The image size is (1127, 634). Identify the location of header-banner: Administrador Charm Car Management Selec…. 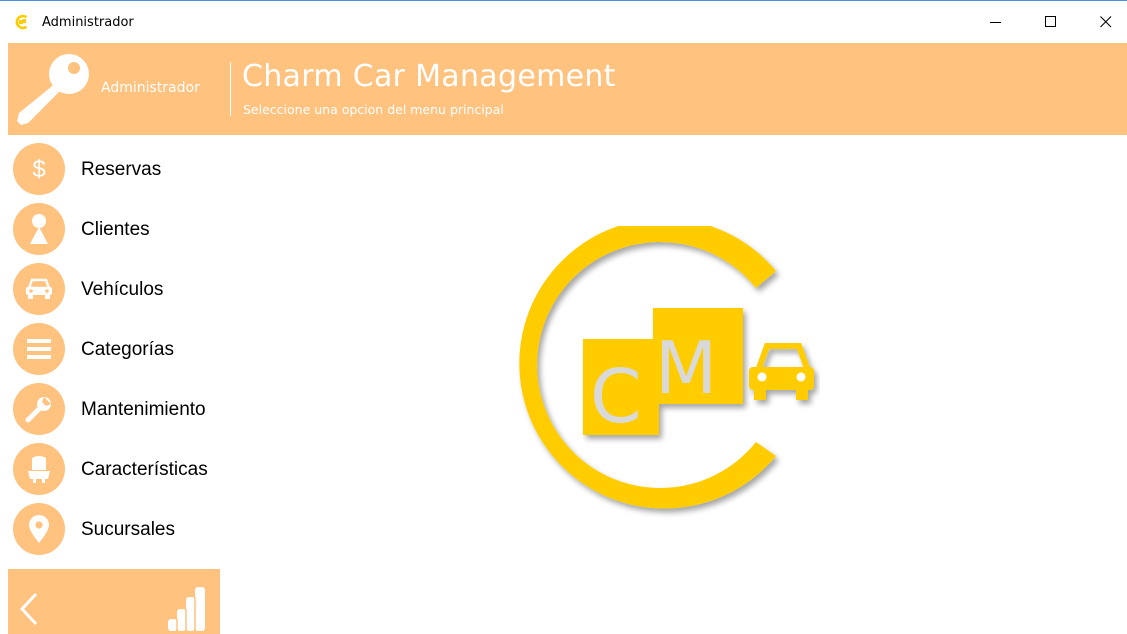
(567, 89).